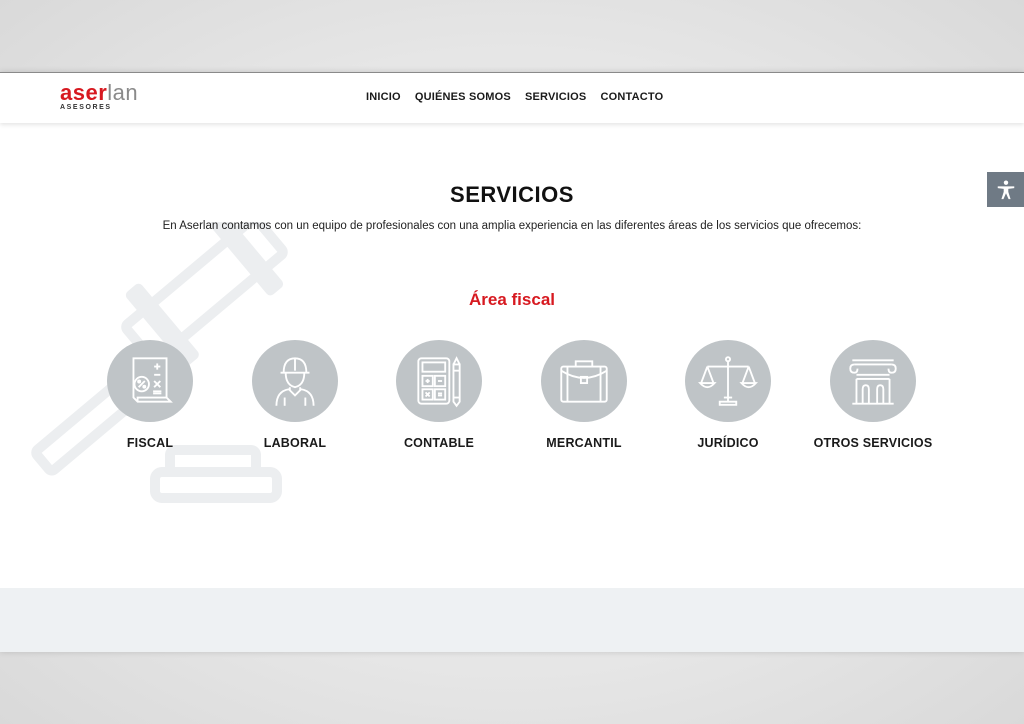  I want to click on briefcase-icon, so click(584, 381).